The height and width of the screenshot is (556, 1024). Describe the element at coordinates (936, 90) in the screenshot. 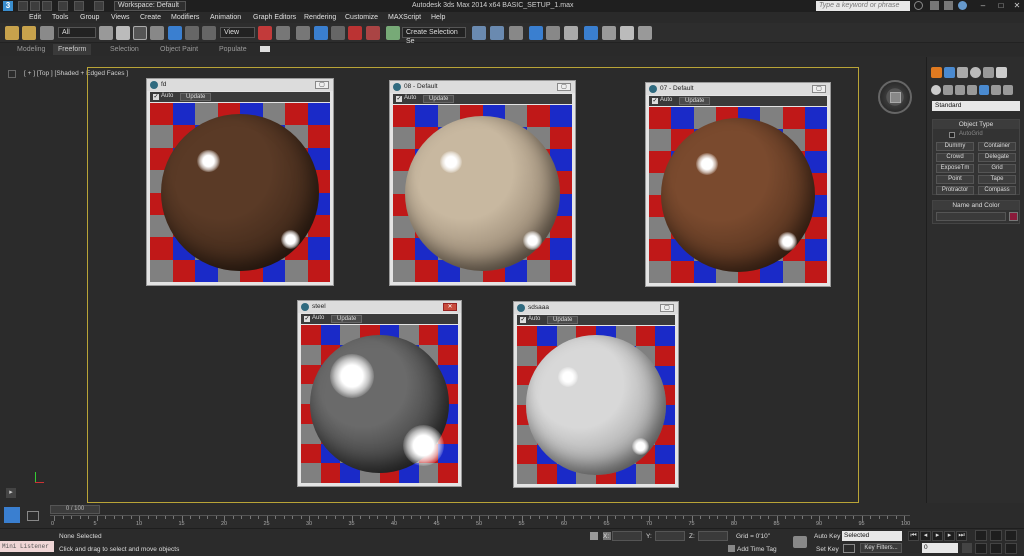

I see `geometry-icon` at that location.